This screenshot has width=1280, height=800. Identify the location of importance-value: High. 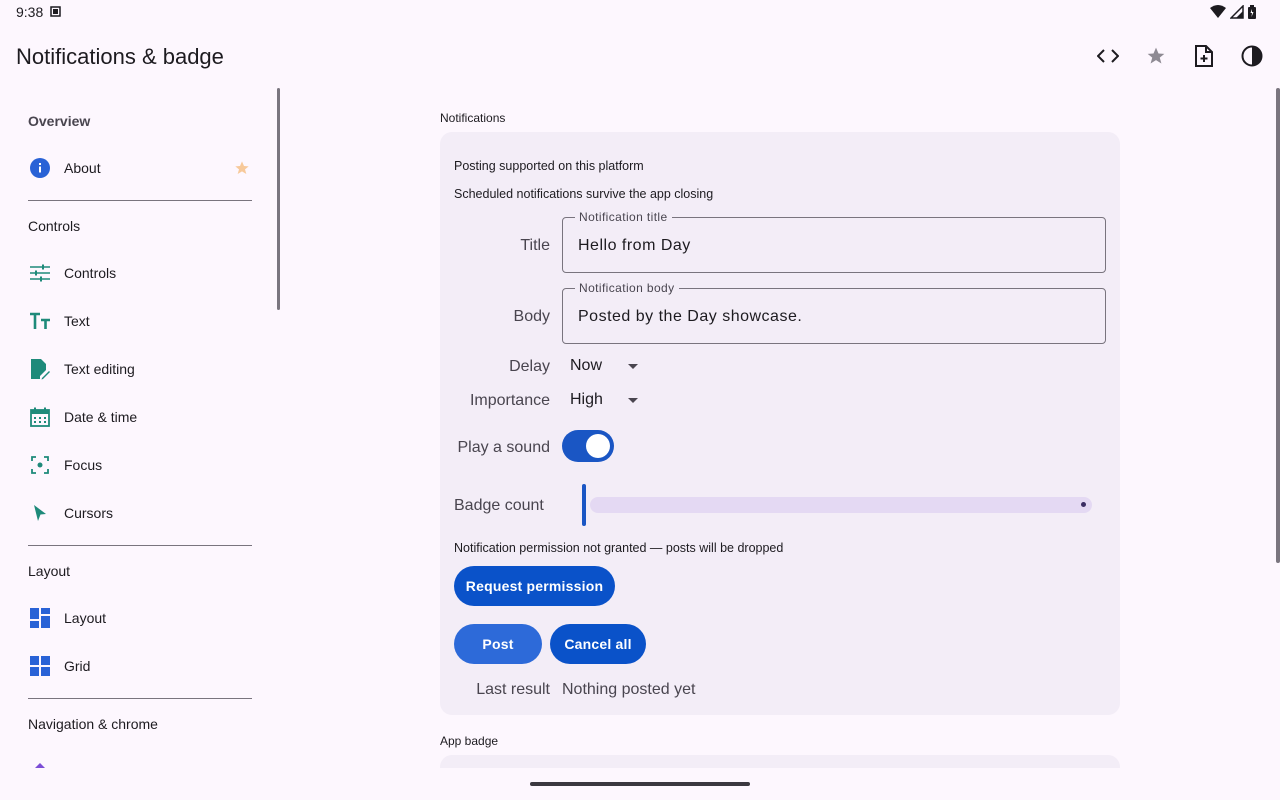
(586, 399).